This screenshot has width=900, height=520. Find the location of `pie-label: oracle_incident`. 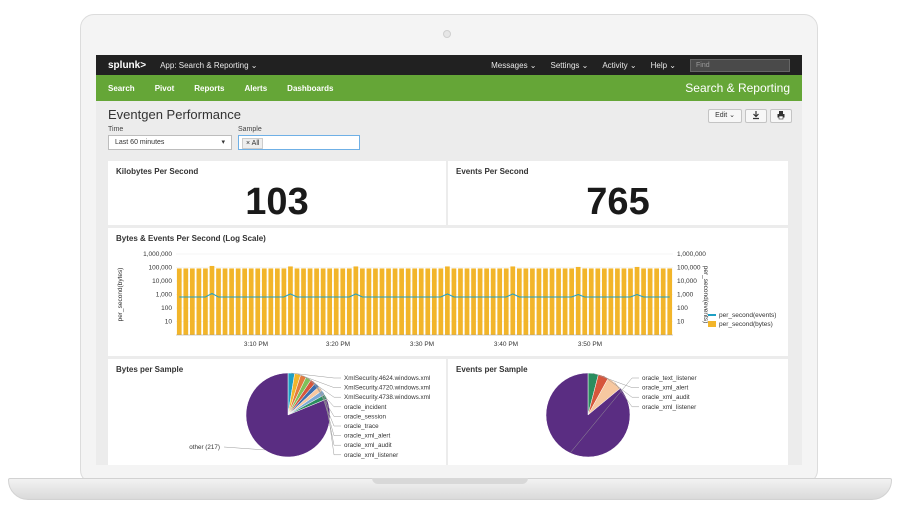

pie-label: oracle_incident is located at coordinates (365, 407).